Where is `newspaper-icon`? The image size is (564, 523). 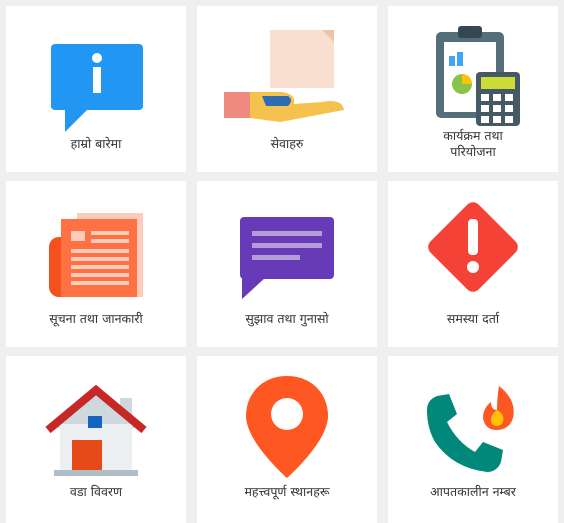 newspaper-icon is located at coordinates (96, 241).